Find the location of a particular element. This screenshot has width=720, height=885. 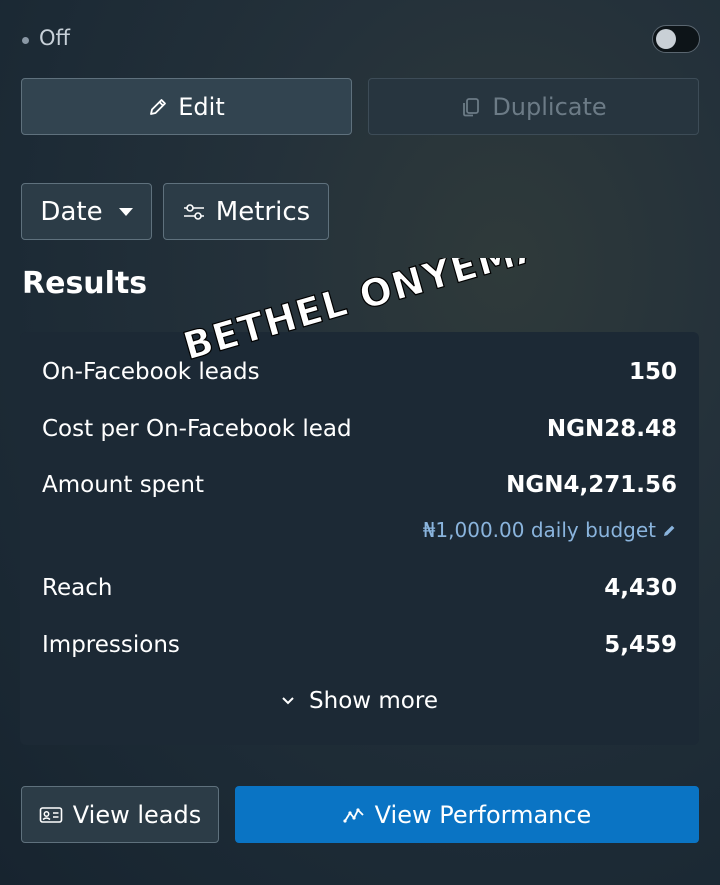

status-label: Off is located at coordinates (54, 38).